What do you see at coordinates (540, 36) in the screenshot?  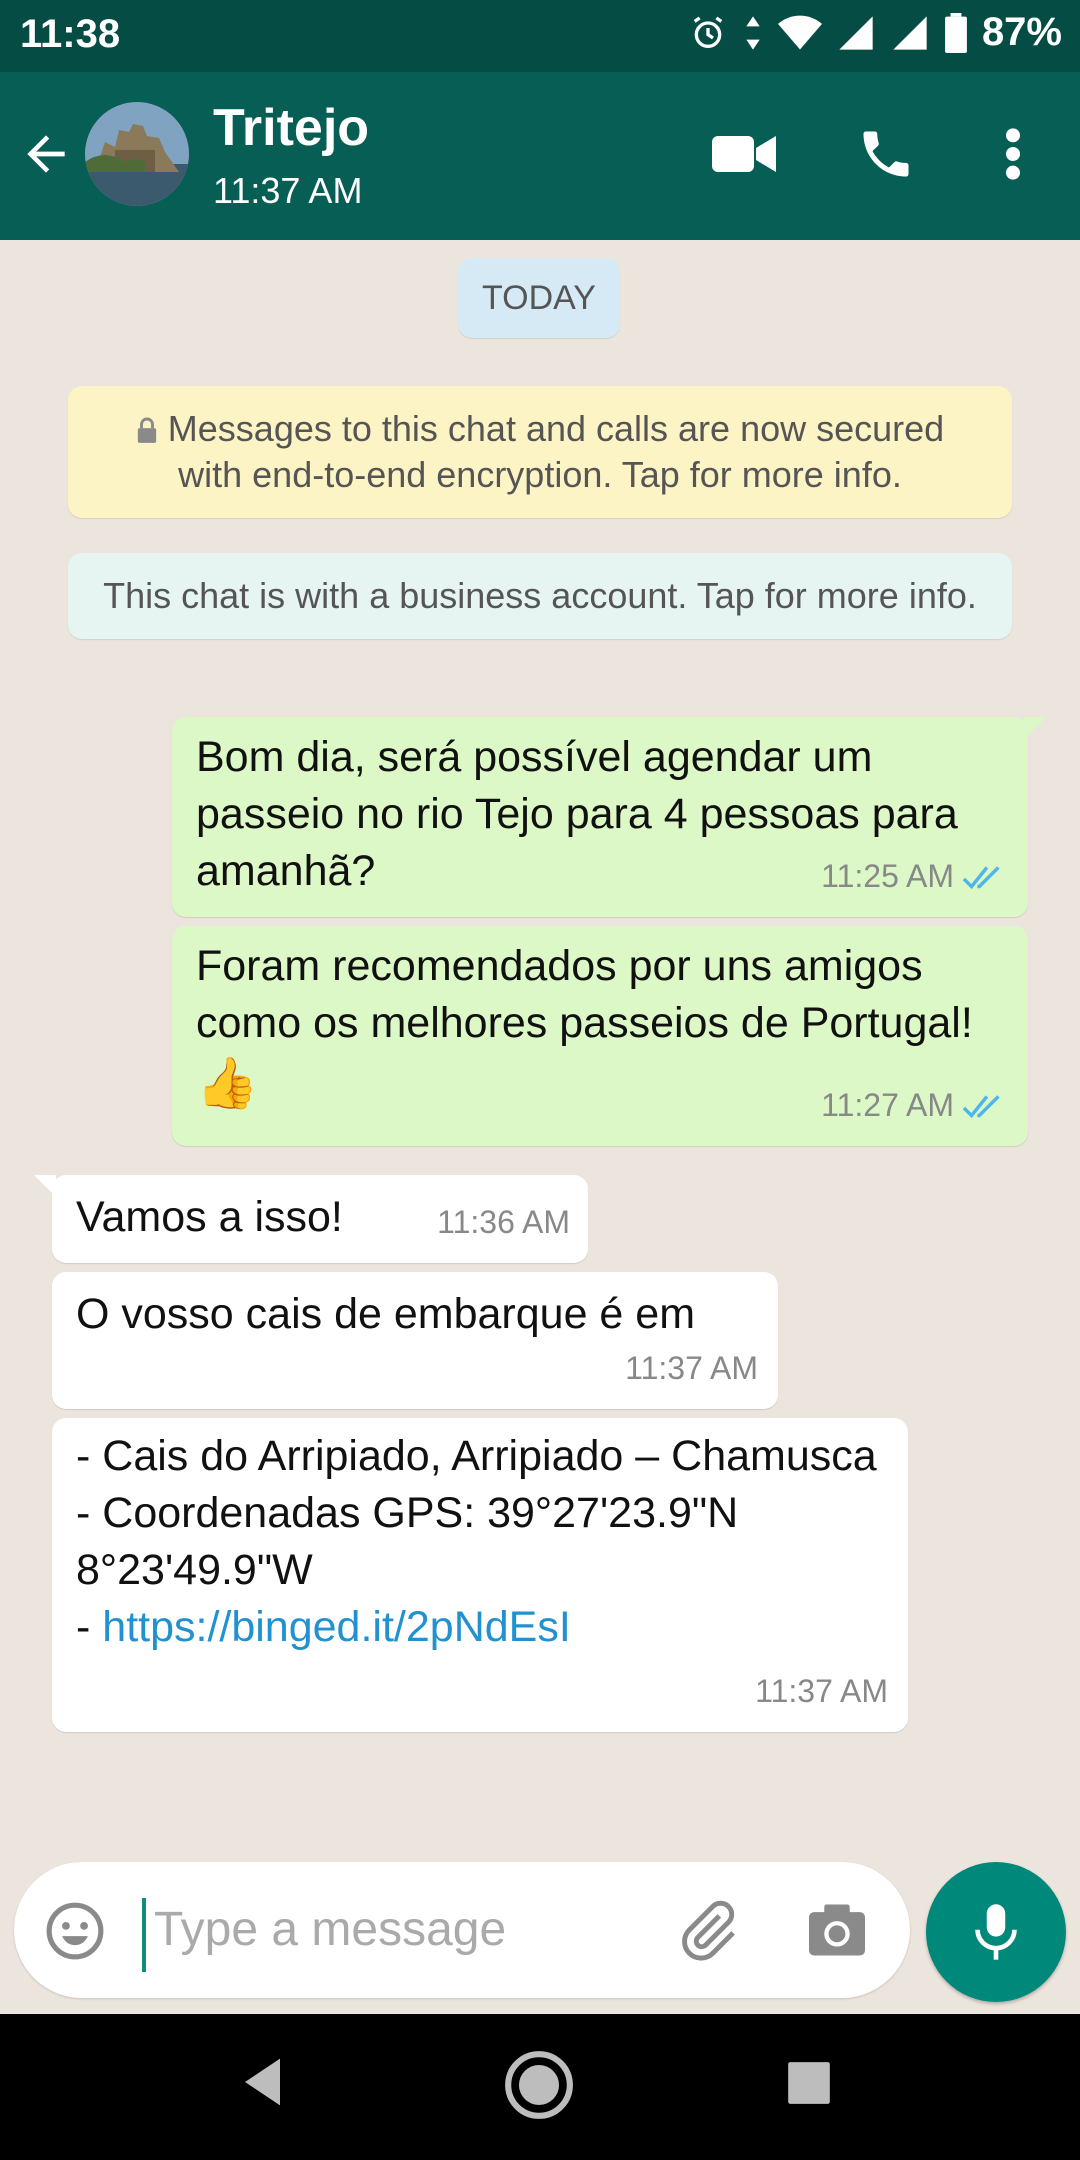 I see `status-bar: 11:38 87%` at bounding box center [540, 36].